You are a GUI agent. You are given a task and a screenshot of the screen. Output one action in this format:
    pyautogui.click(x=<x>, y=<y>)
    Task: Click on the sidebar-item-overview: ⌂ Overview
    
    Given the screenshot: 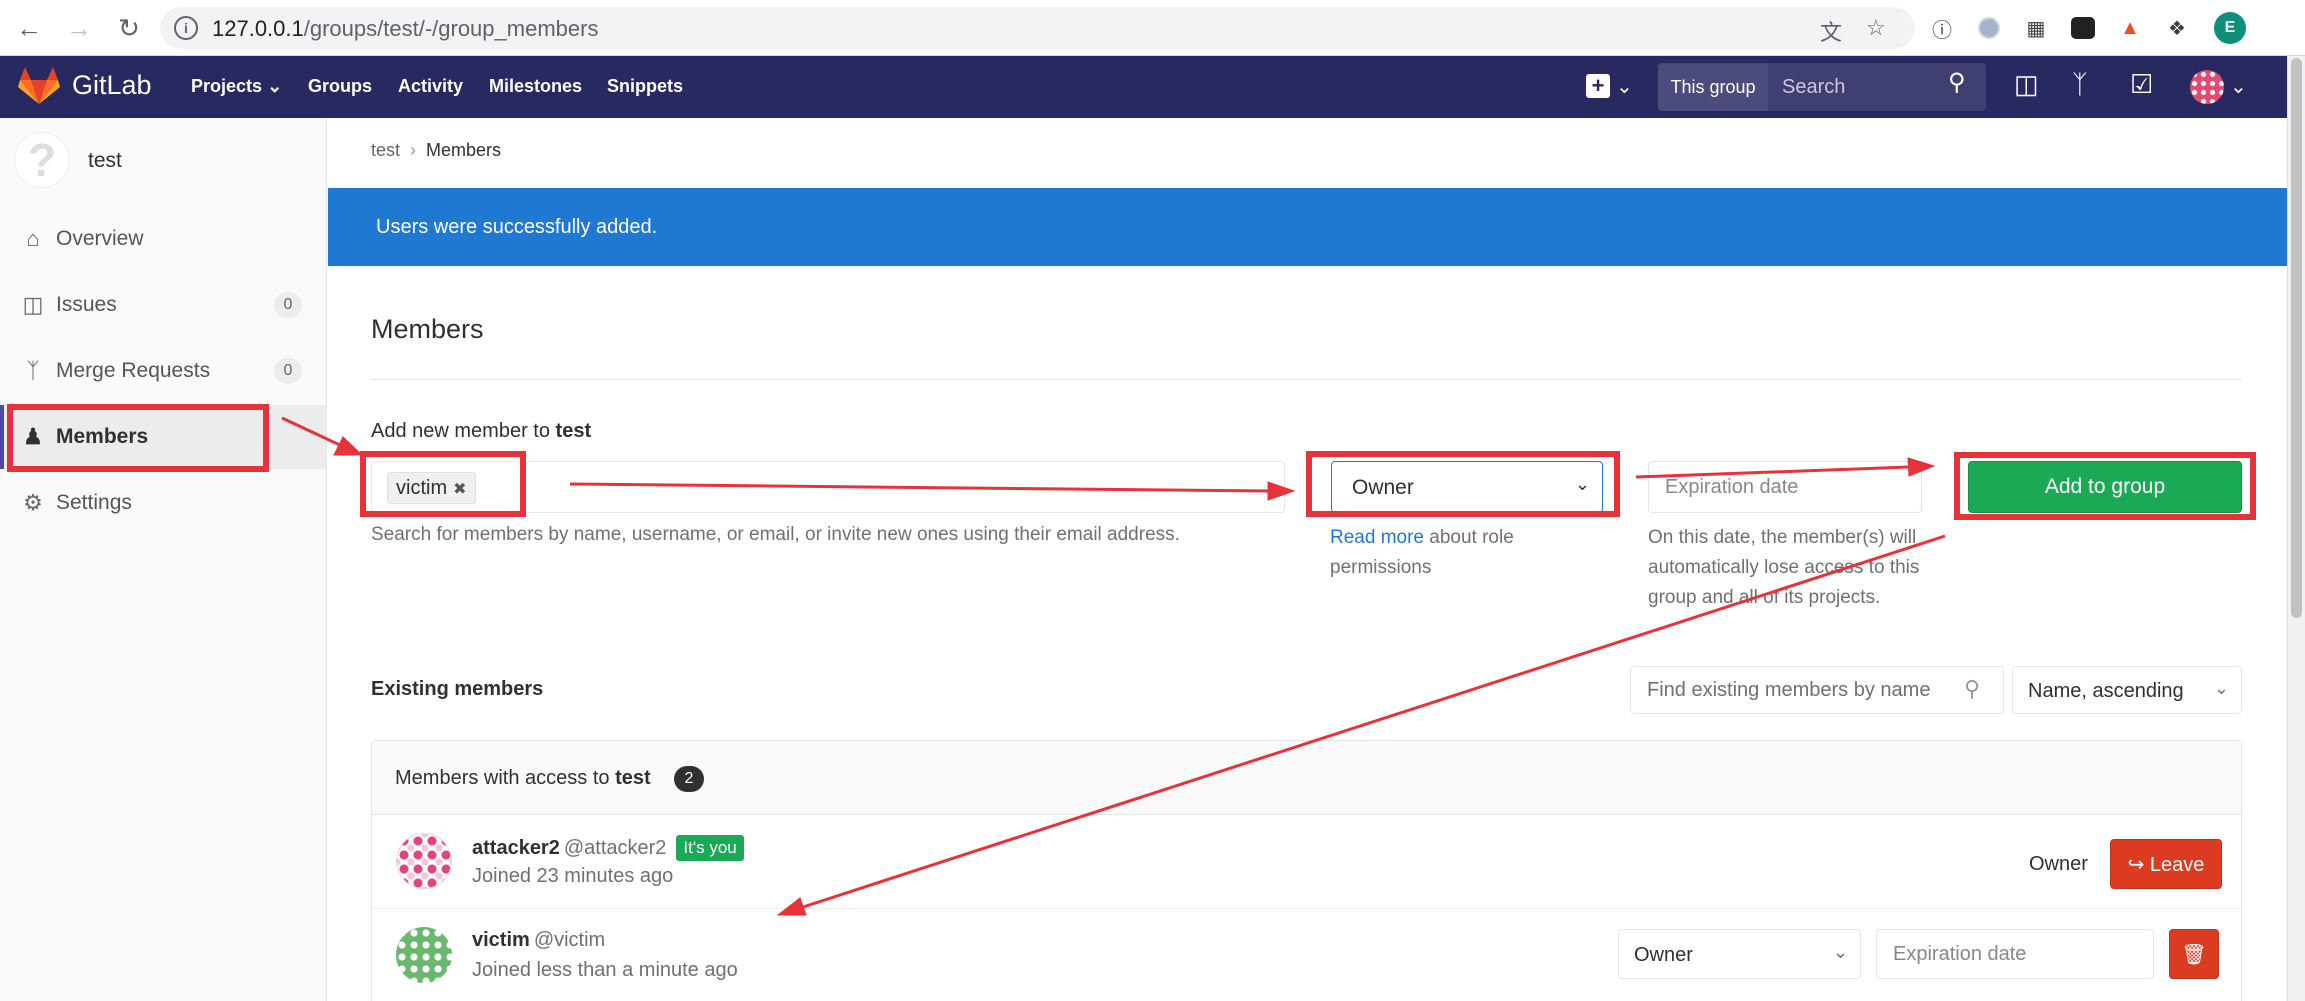 What is the action you would take?
    pyautogui.click(x=163, y=239)
    